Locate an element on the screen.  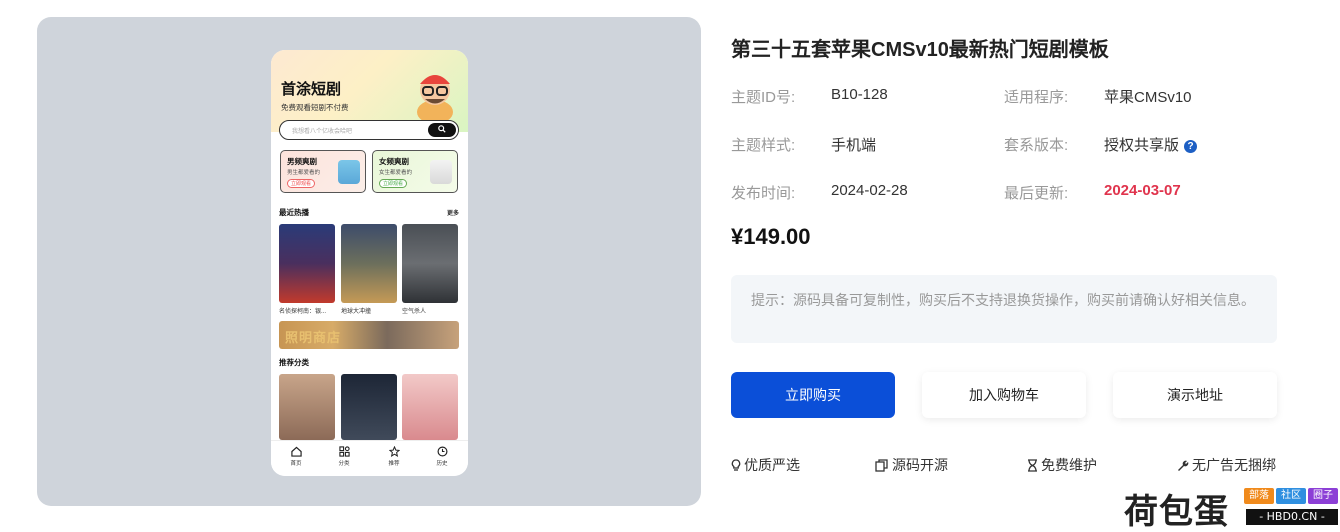
hourglass-icon is located at coordinates (1032, 465).